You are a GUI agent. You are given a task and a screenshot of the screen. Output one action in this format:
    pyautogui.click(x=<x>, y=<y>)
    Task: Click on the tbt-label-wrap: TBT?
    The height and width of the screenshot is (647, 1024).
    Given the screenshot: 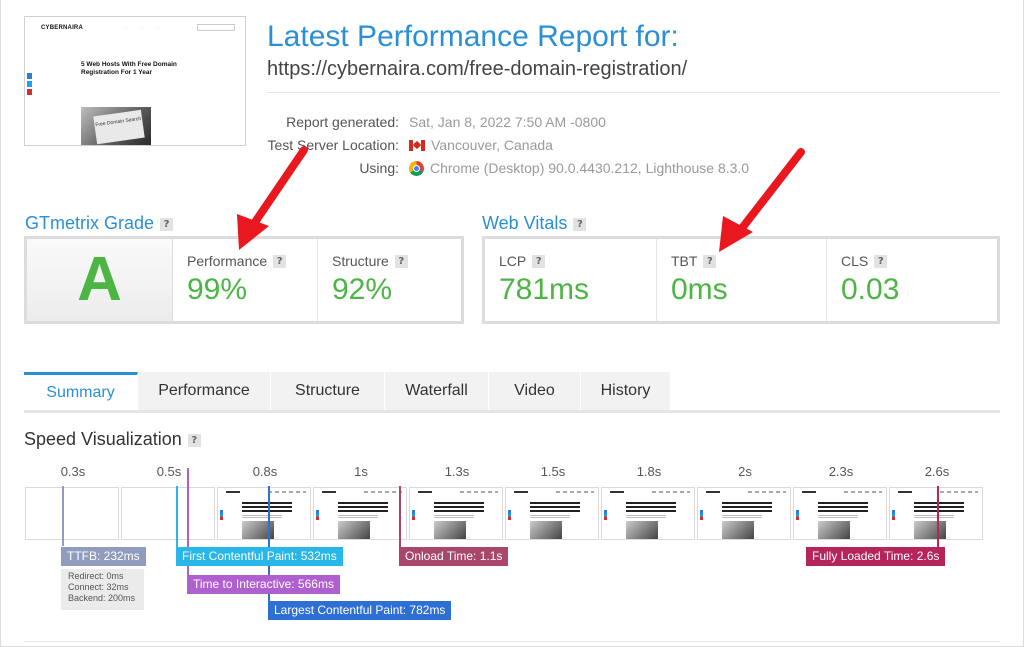 What is the action you would take?
    pyautogui.click(x=694, y=261)
    